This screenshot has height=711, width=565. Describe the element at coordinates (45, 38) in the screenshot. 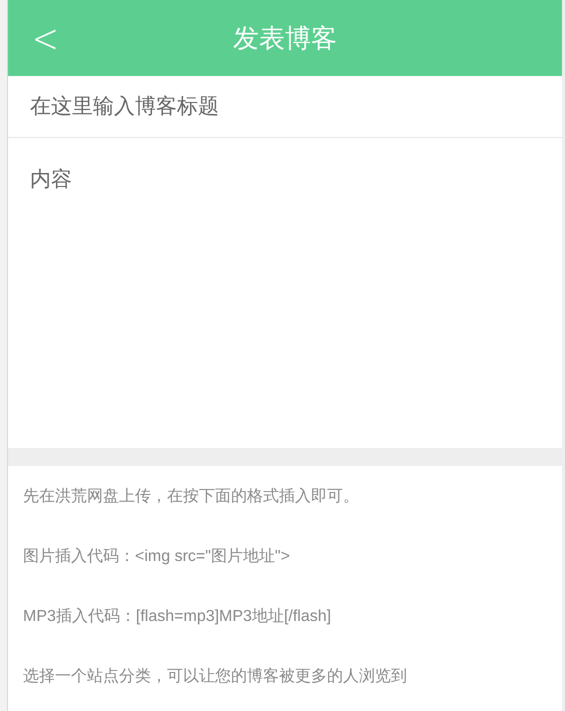

I see `back-button: <` at that location.